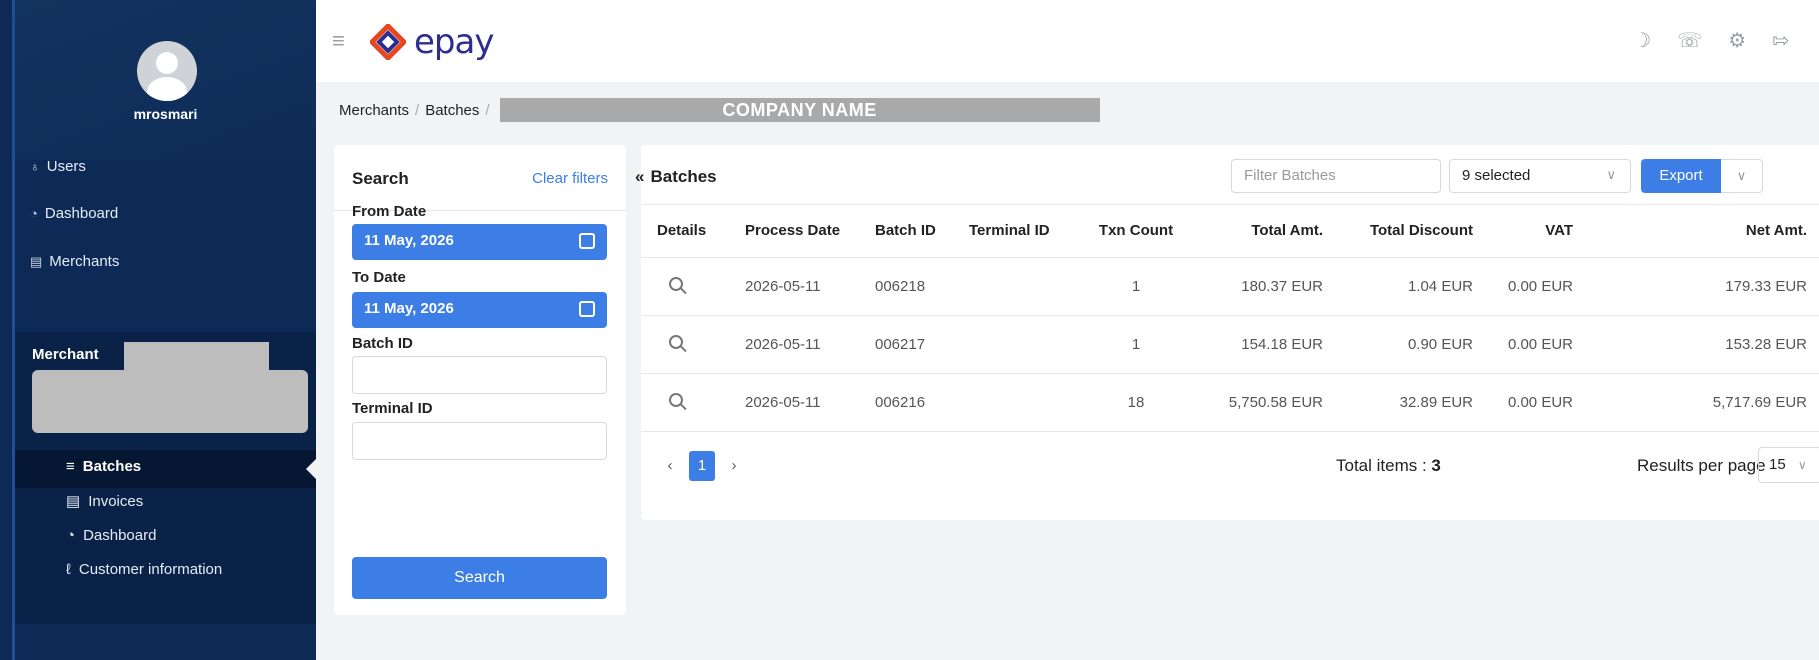 The image size is (1819, 660). I want to click on breadcrumb-batches: Batches, so click(452, 110).